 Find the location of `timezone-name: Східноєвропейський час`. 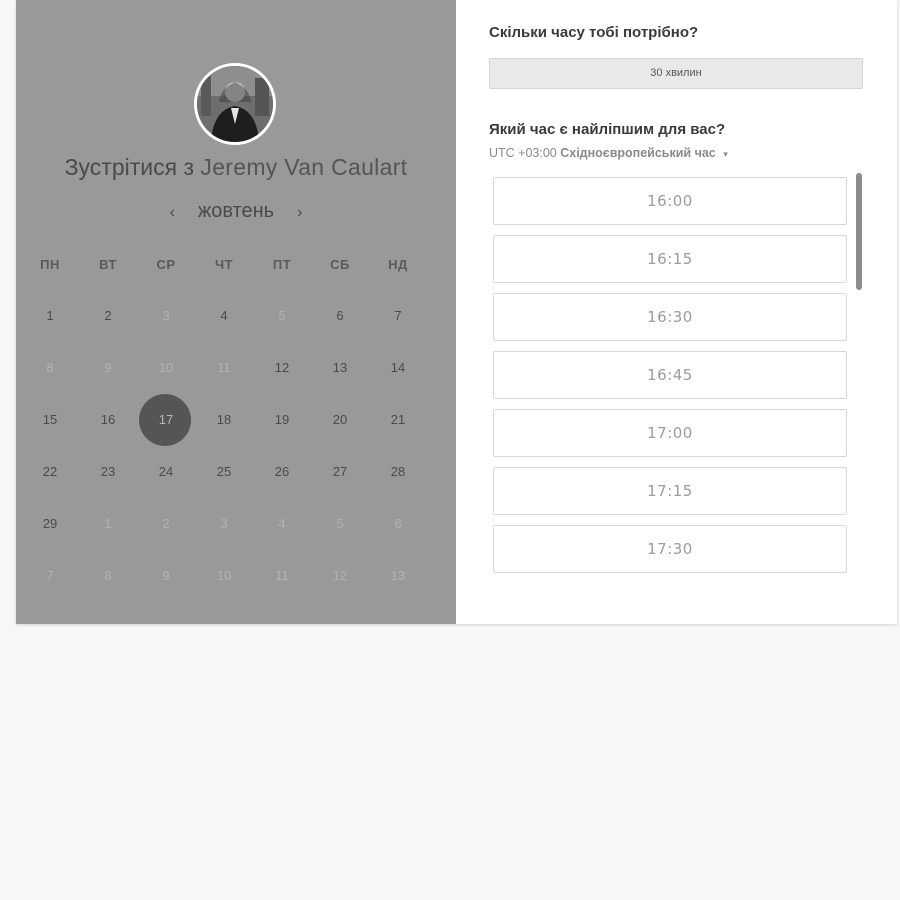

timezone-name: Східноєвропейський час is located at coordinates (638, 153).